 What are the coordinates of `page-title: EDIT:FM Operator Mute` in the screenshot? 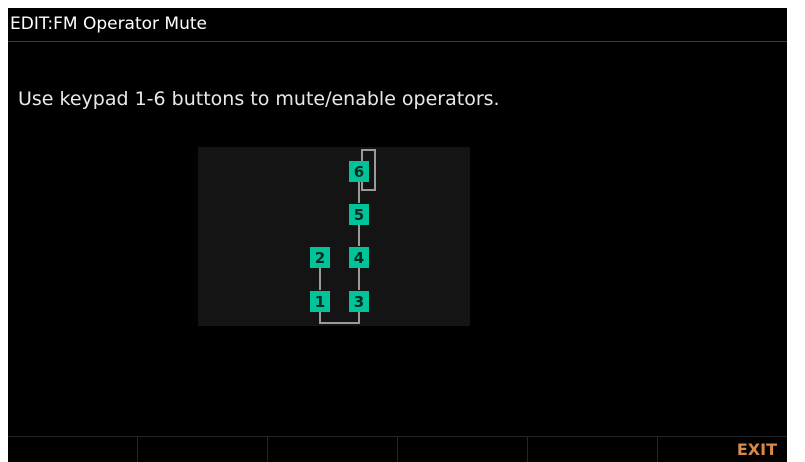 It's located at (109, 24).